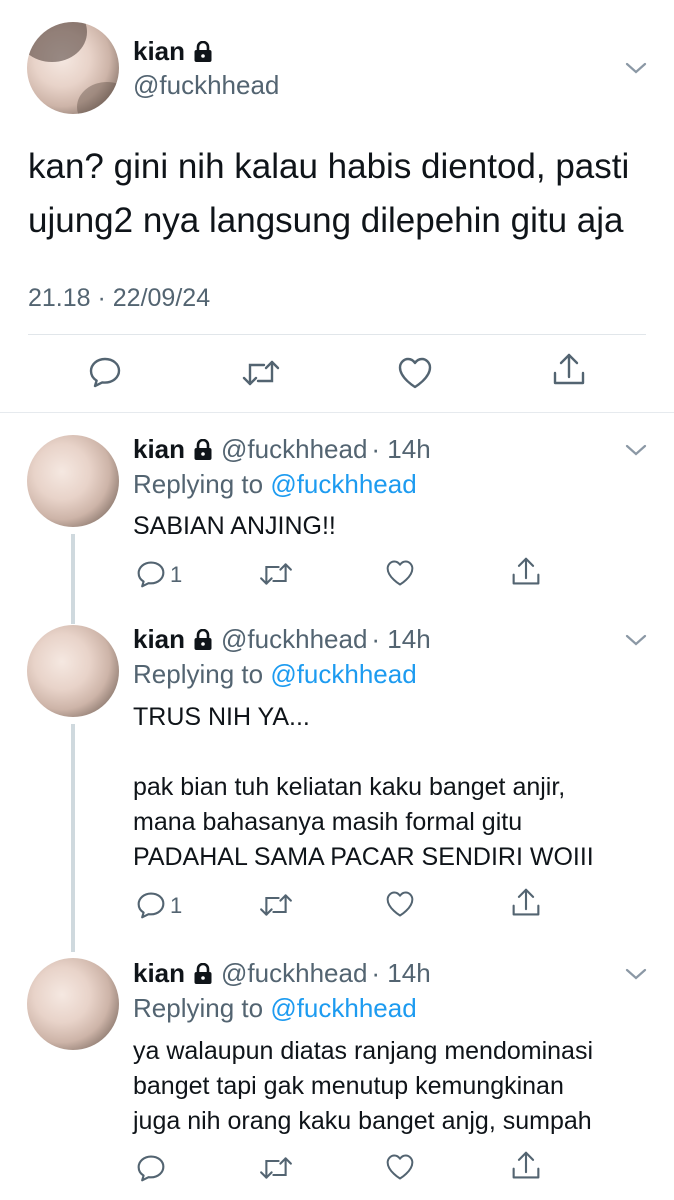  Describe the element at coordinates (159, 51) in the screenshot. I see `author-name-text: kian` at that location.